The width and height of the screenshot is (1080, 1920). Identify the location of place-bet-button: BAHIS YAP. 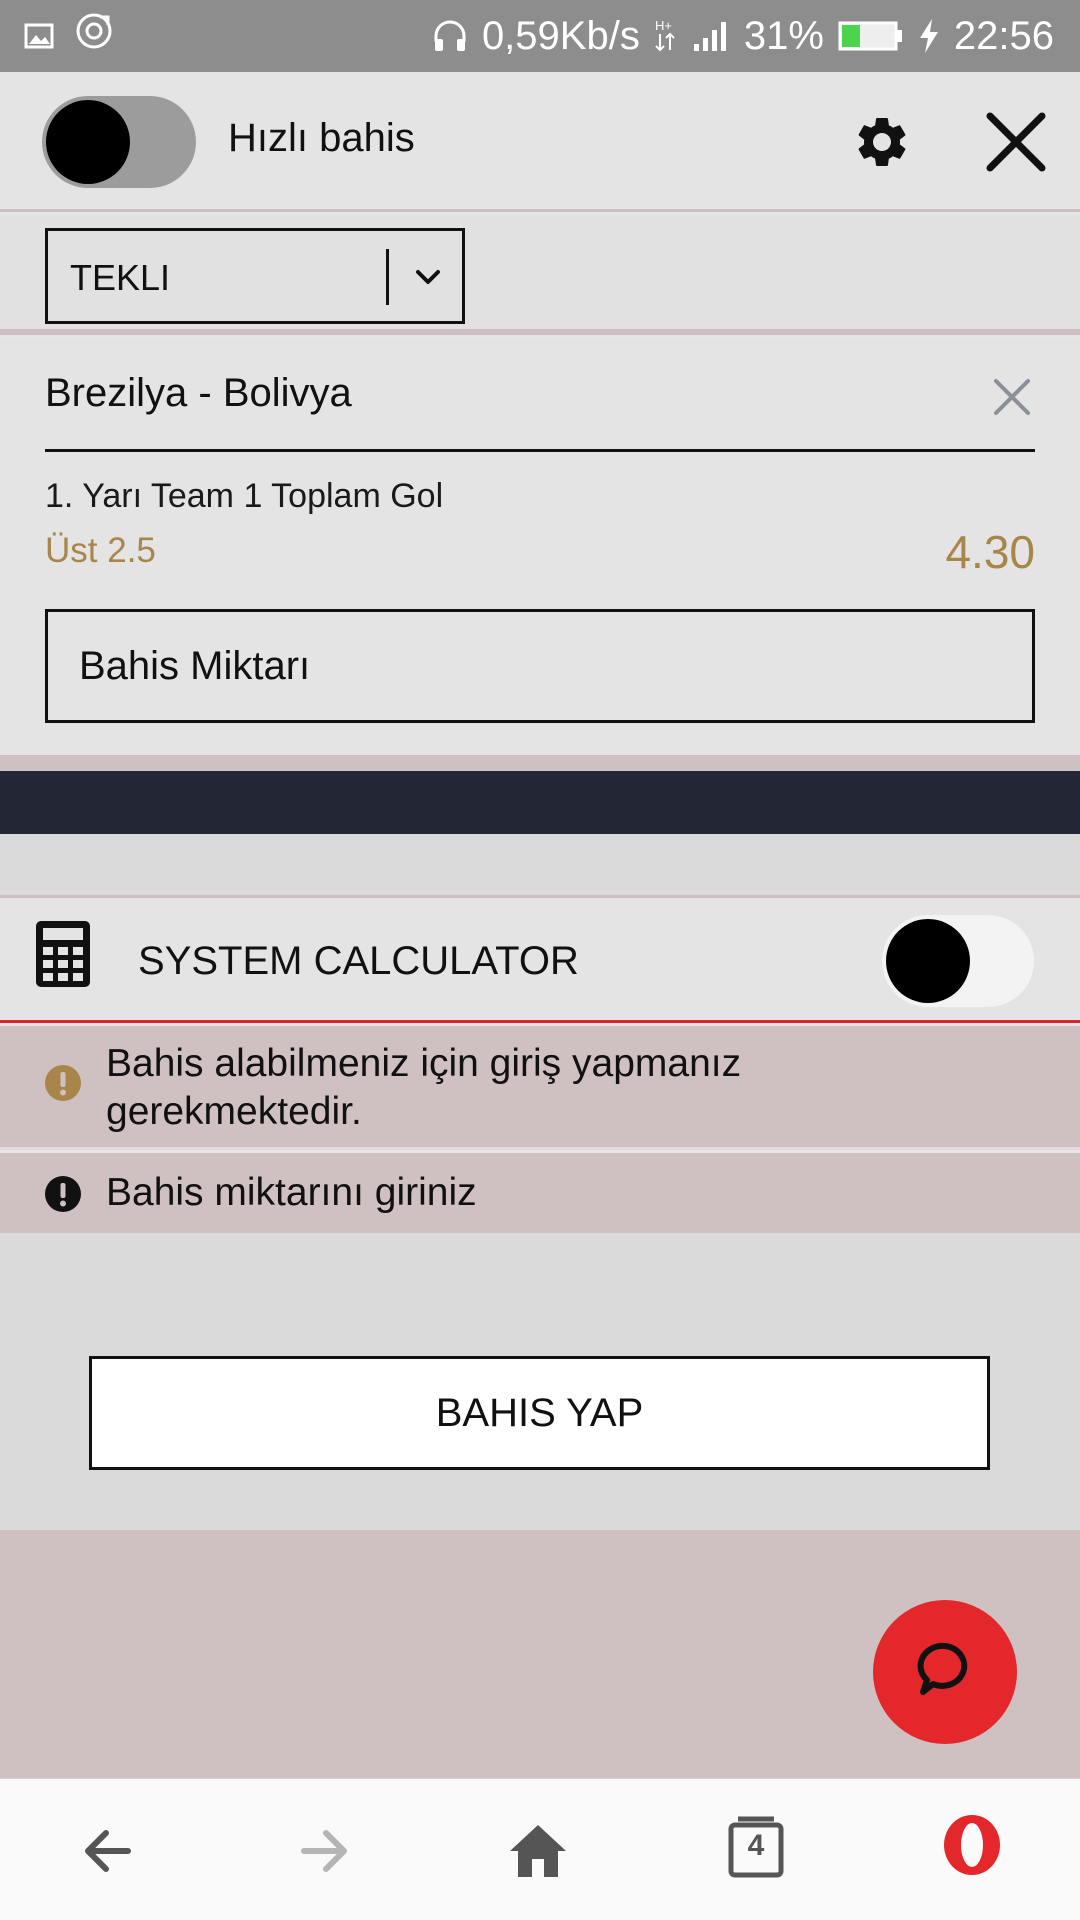
(539, 1413).